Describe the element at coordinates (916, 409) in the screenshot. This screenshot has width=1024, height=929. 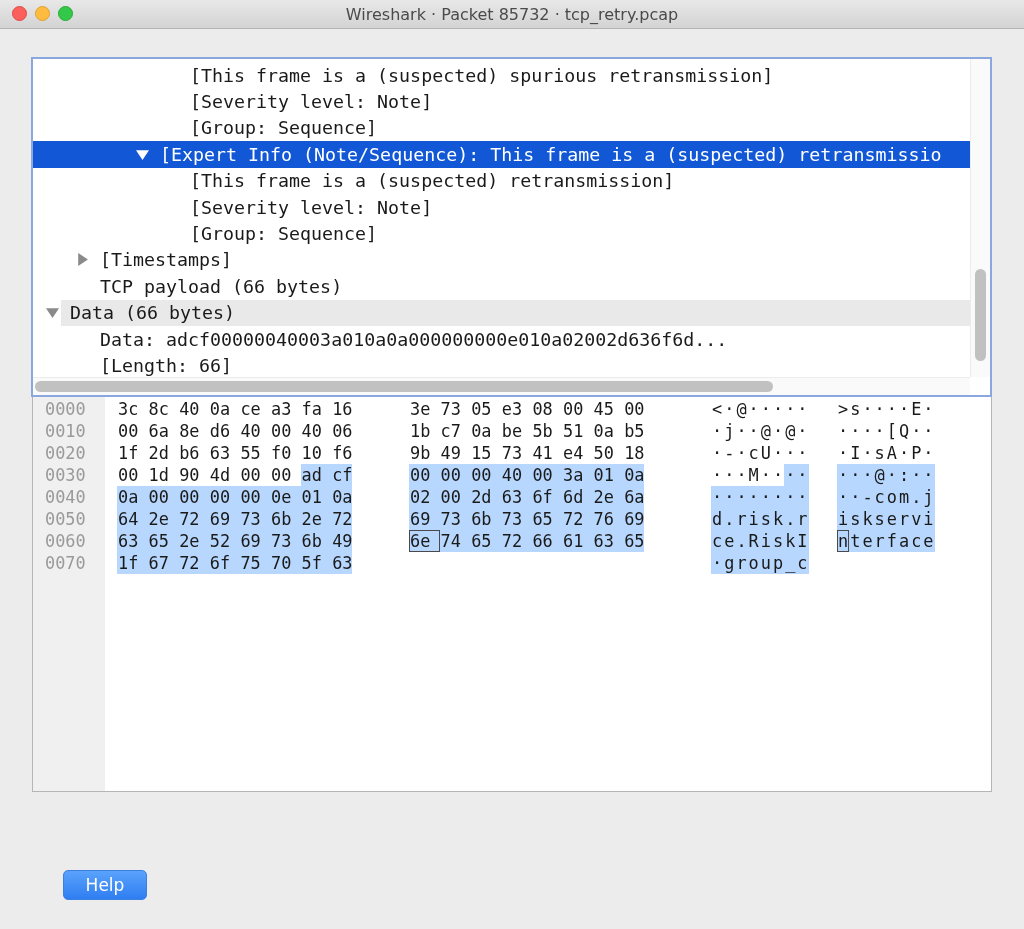
I see `ascii-char: E` at that location.